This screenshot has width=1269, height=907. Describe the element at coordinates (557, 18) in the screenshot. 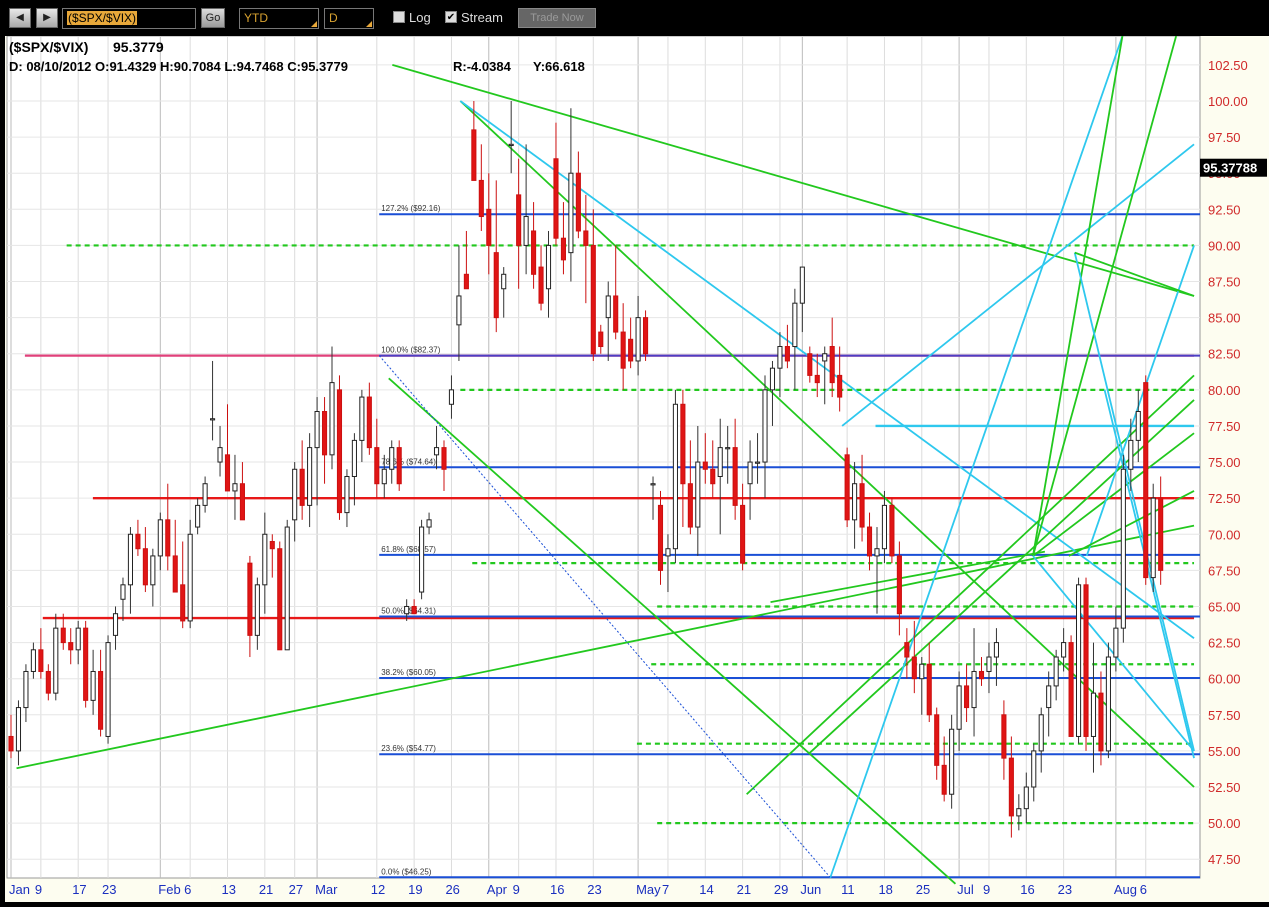

I see `trade-now-button: Trade Now` at that location.